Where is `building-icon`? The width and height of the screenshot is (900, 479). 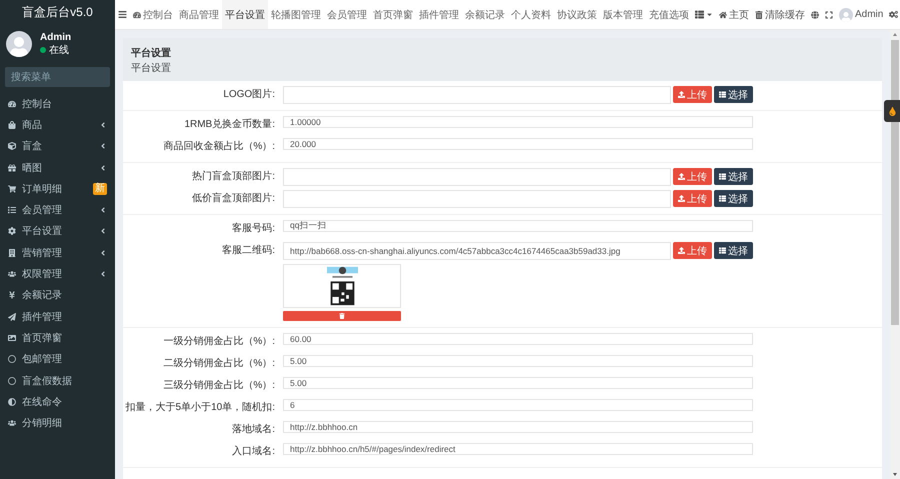 building-icon is located at coordinates (12, 252).